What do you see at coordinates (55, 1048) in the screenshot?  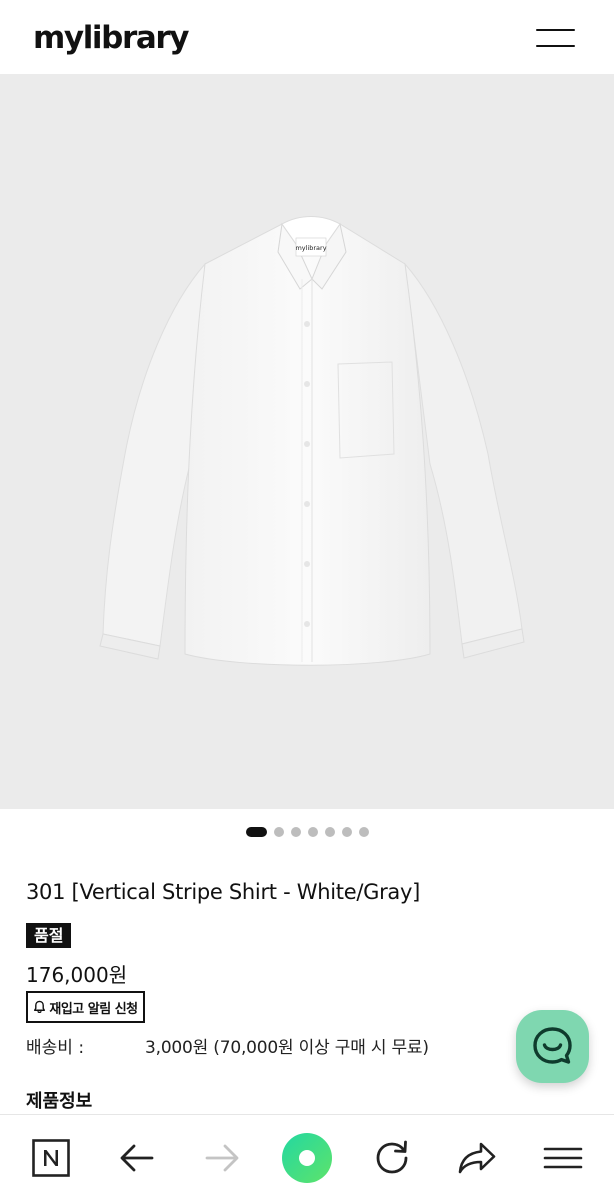 I see `shipping-label: 배송비 :` at bounding box center [55, 1048].